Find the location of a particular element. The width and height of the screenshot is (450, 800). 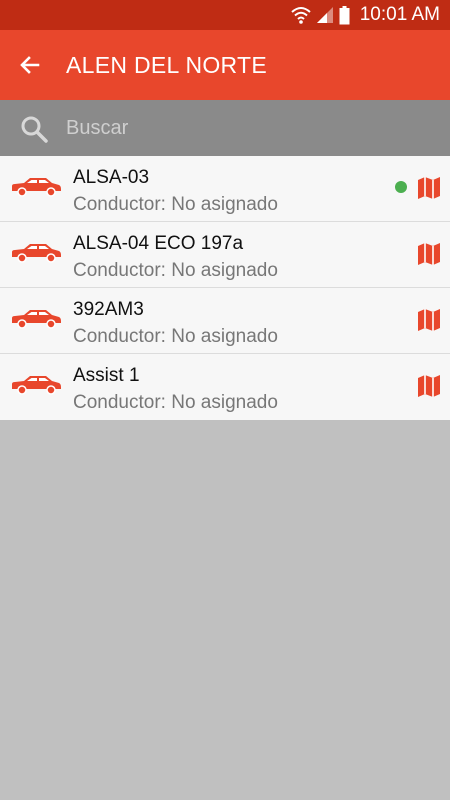

app-bar: ALEN DEL NORTE is located at coordinates (225, 65).